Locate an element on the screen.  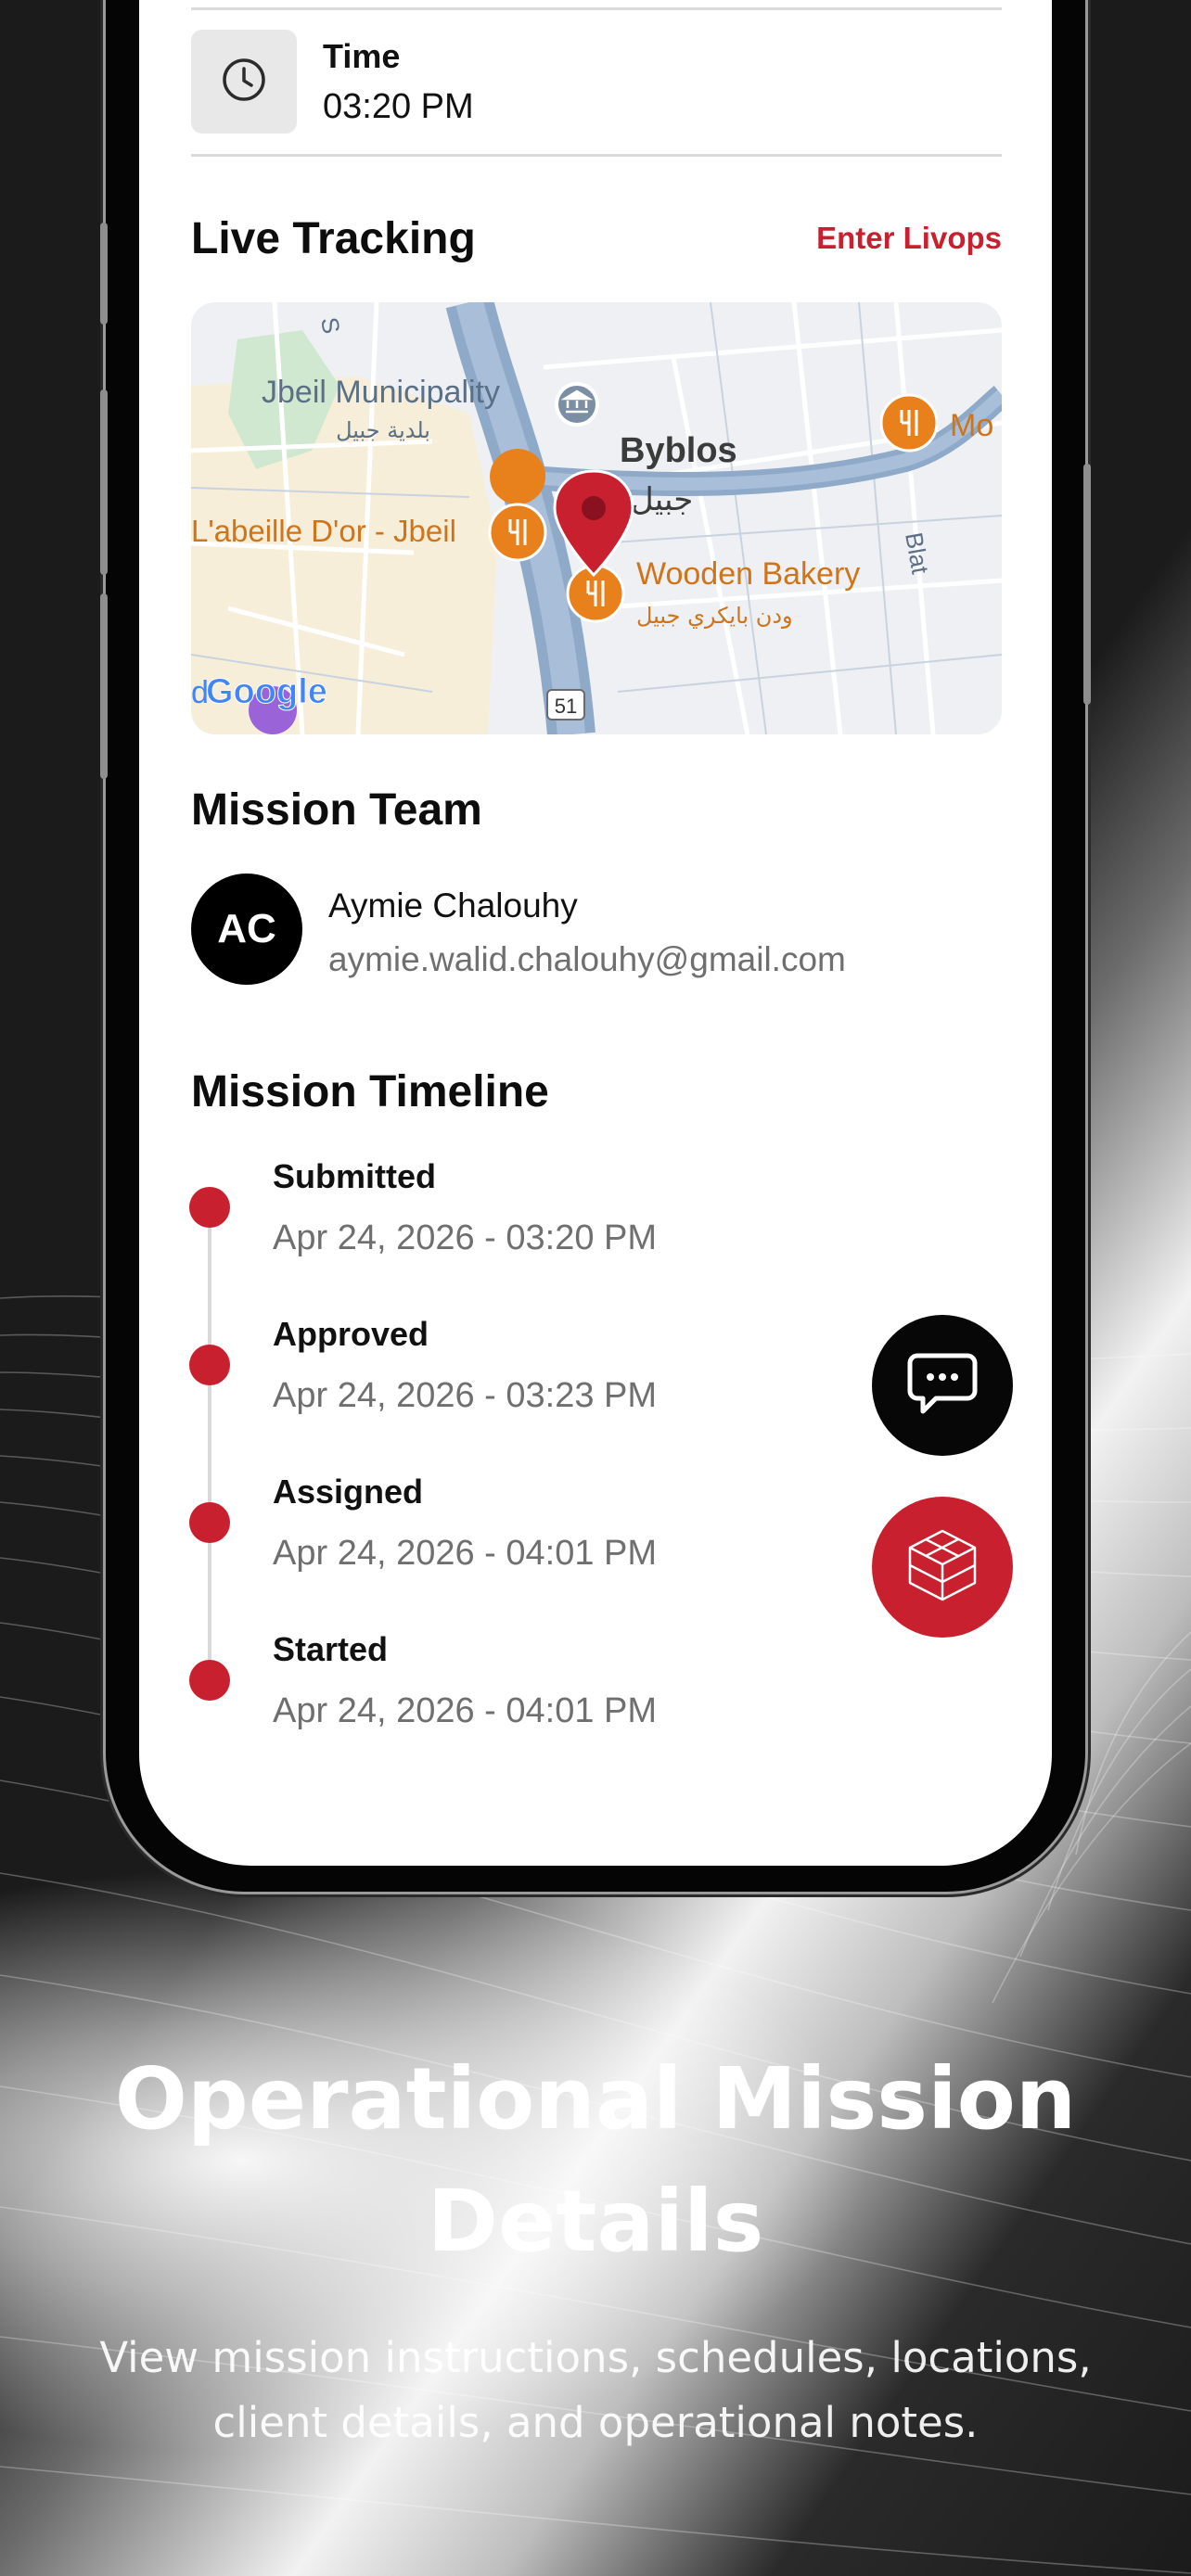
headline-line: Details is located at coordinates (595, 2221).